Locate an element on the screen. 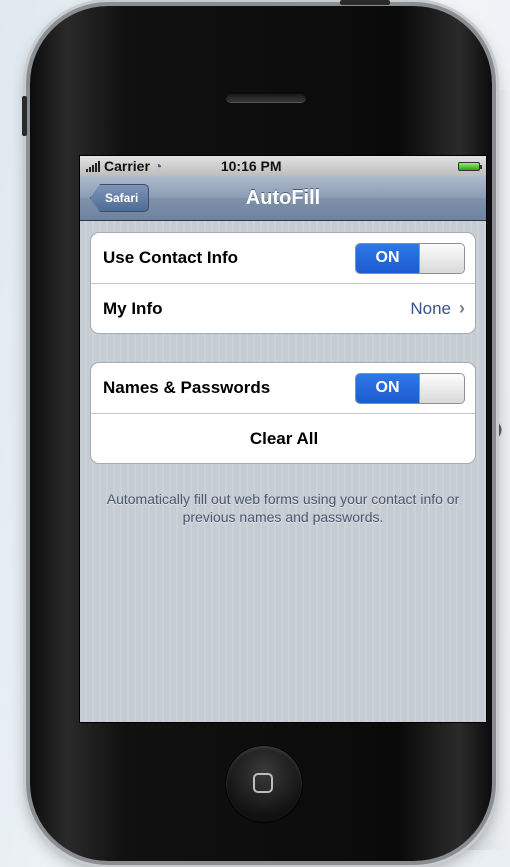  use-contact-info-label: Use Contact Info is located at coordinates (171, 257).